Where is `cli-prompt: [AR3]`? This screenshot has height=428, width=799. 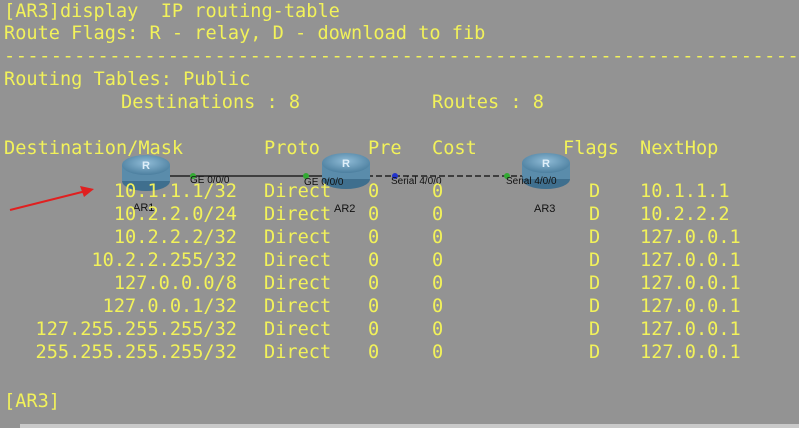
cli-prompt: [AR3] is located at coordinates (32, 401).